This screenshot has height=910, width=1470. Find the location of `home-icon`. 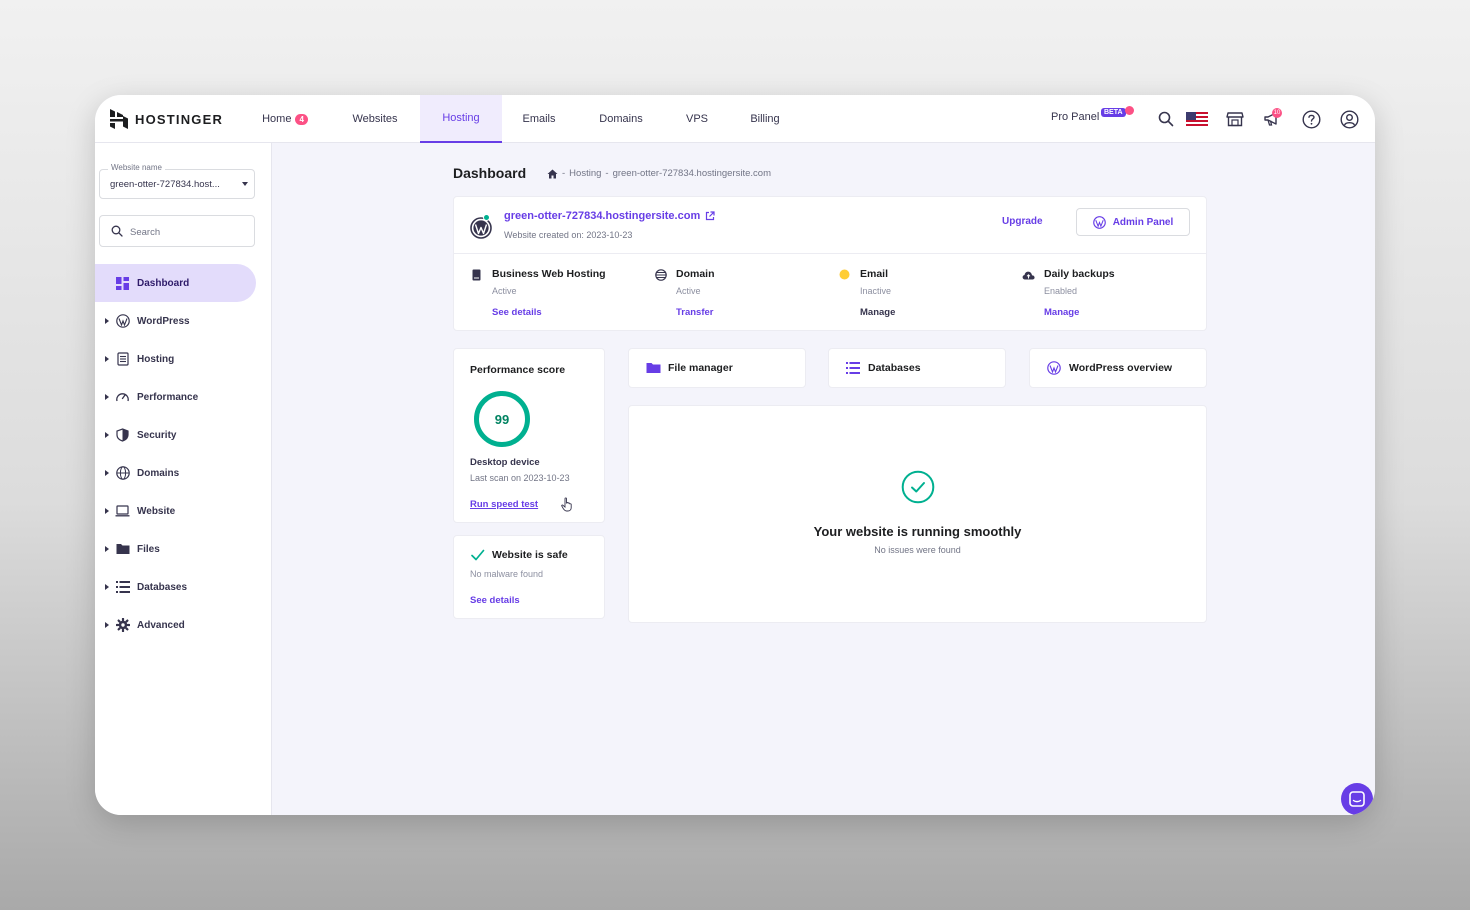

home-icon is located at coordinates (552, 174).